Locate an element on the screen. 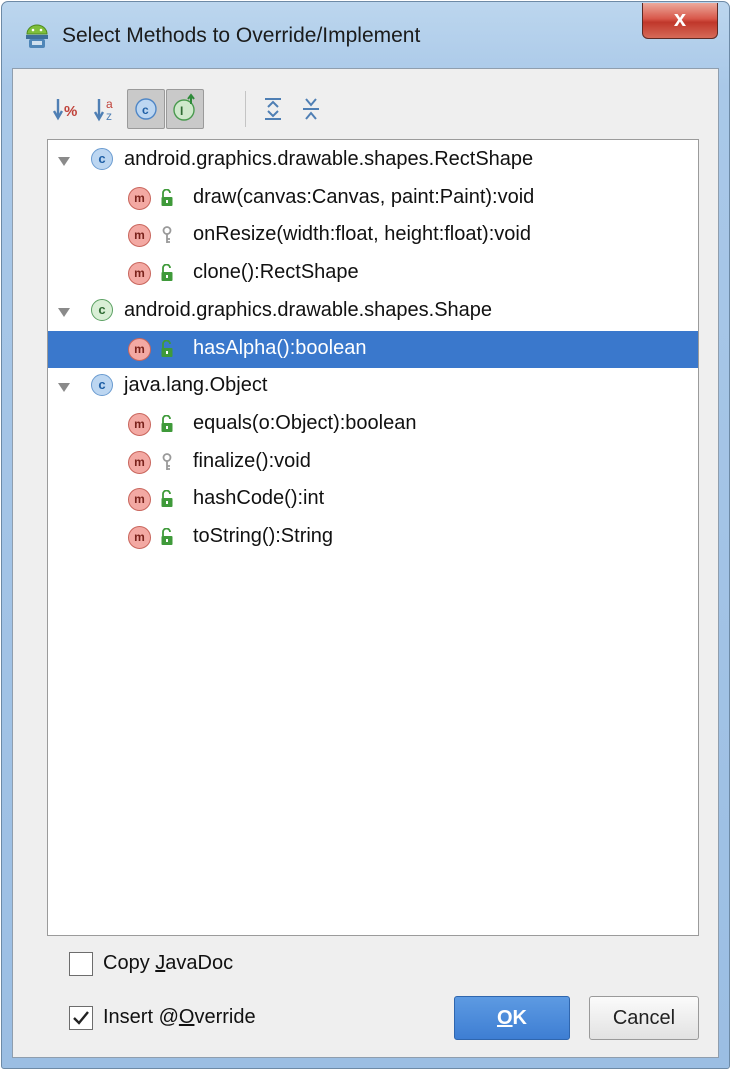  method-signature: hashCode():int is located at coordinates (259, 498).